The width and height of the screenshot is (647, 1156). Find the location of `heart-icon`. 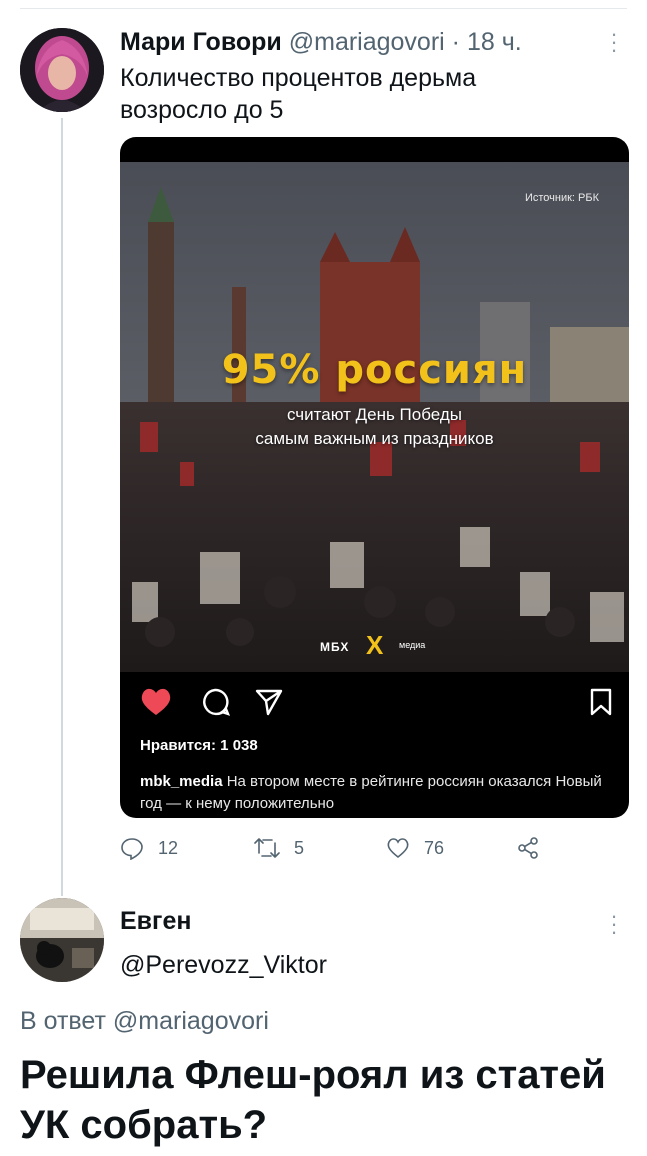

heart-icon is located at coordinates (156, 704).